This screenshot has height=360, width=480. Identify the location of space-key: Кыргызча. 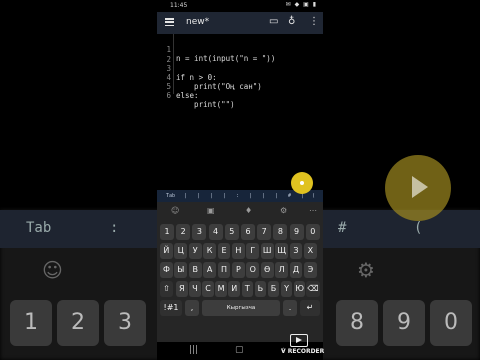
(241, 308).